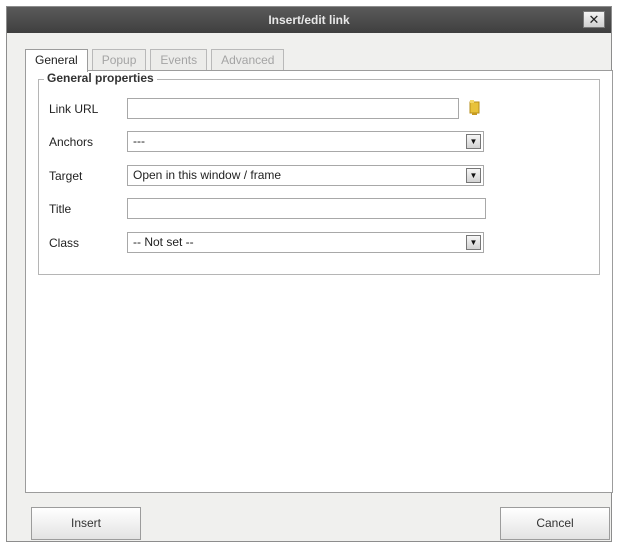 The width and height of the screenshot is (622, 550). What do you see at coordinates (306, 208) in the screenshot?
I see `title-input` at bounding box center [306, 208].